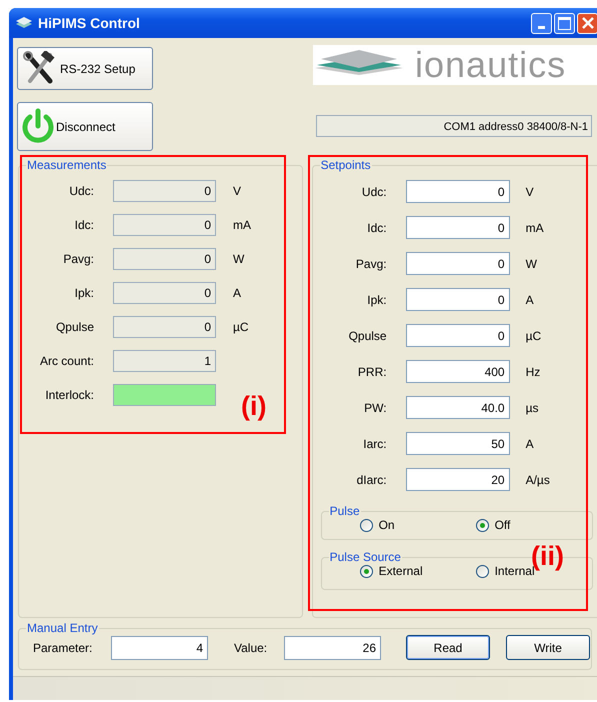 The image size is (597, 702). Describe the element at coordinates (89, 23) in the screenshot. I see `window-title: HiPIMS Control` at that location.